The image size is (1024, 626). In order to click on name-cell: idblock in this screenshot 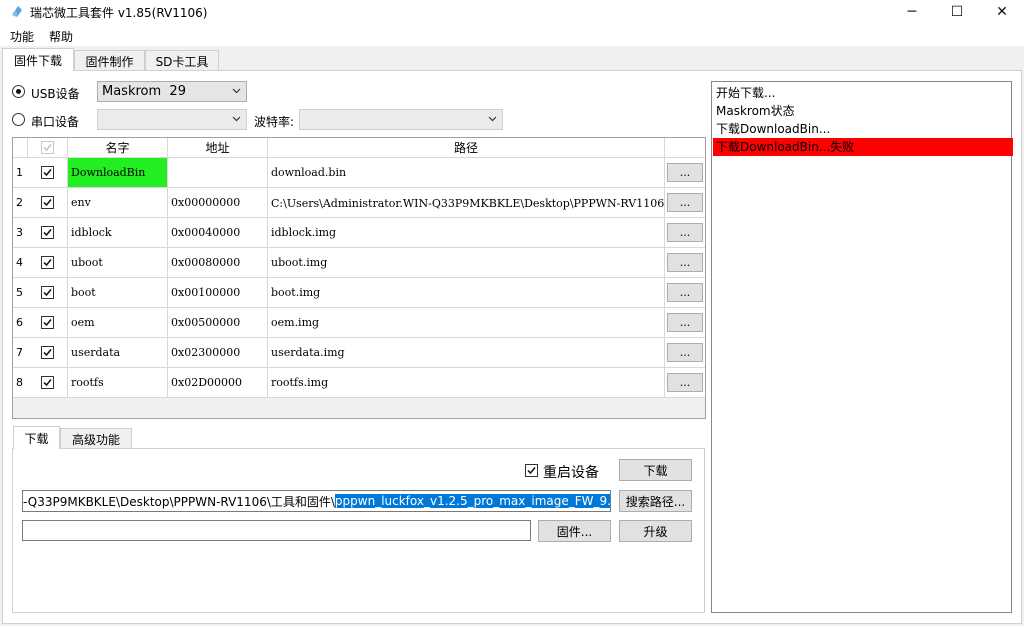, I will do `click(118, 233)`.